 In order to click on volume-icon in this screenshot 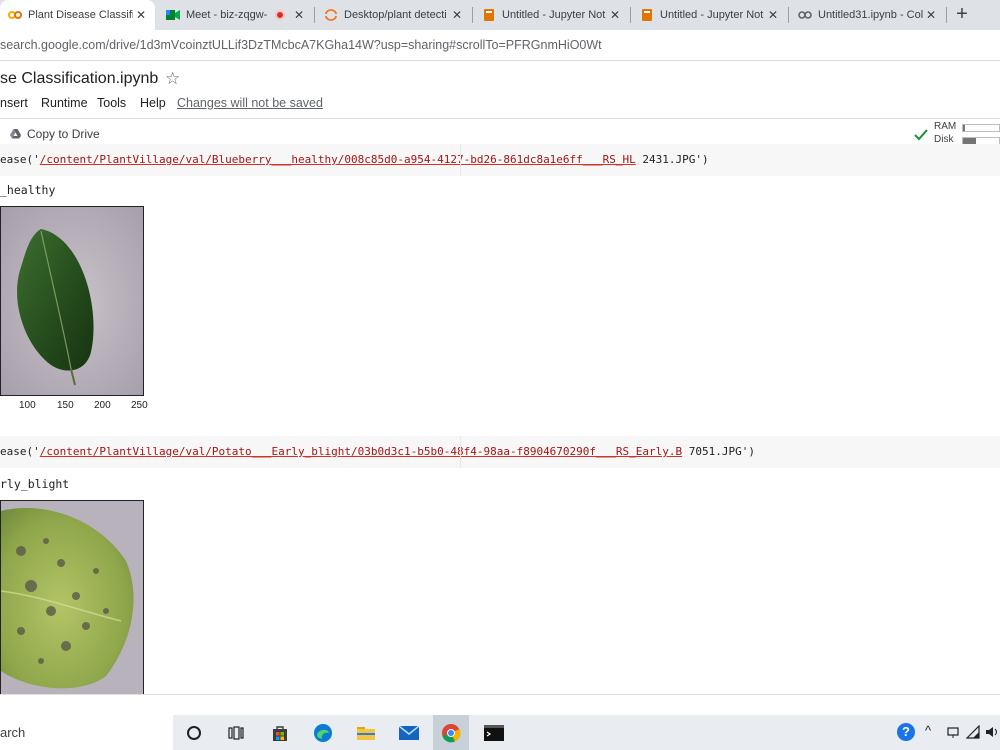, I will do `click(992, 734)`.